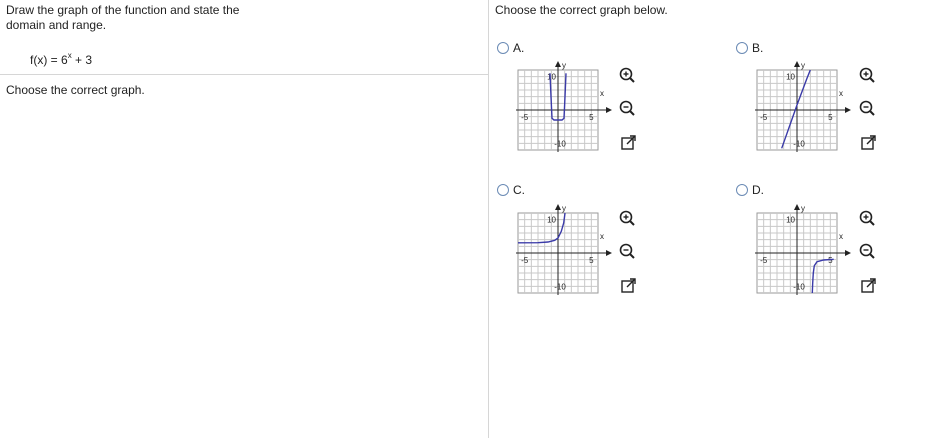  I want to click on option-b-label: B., so click(758, 48).